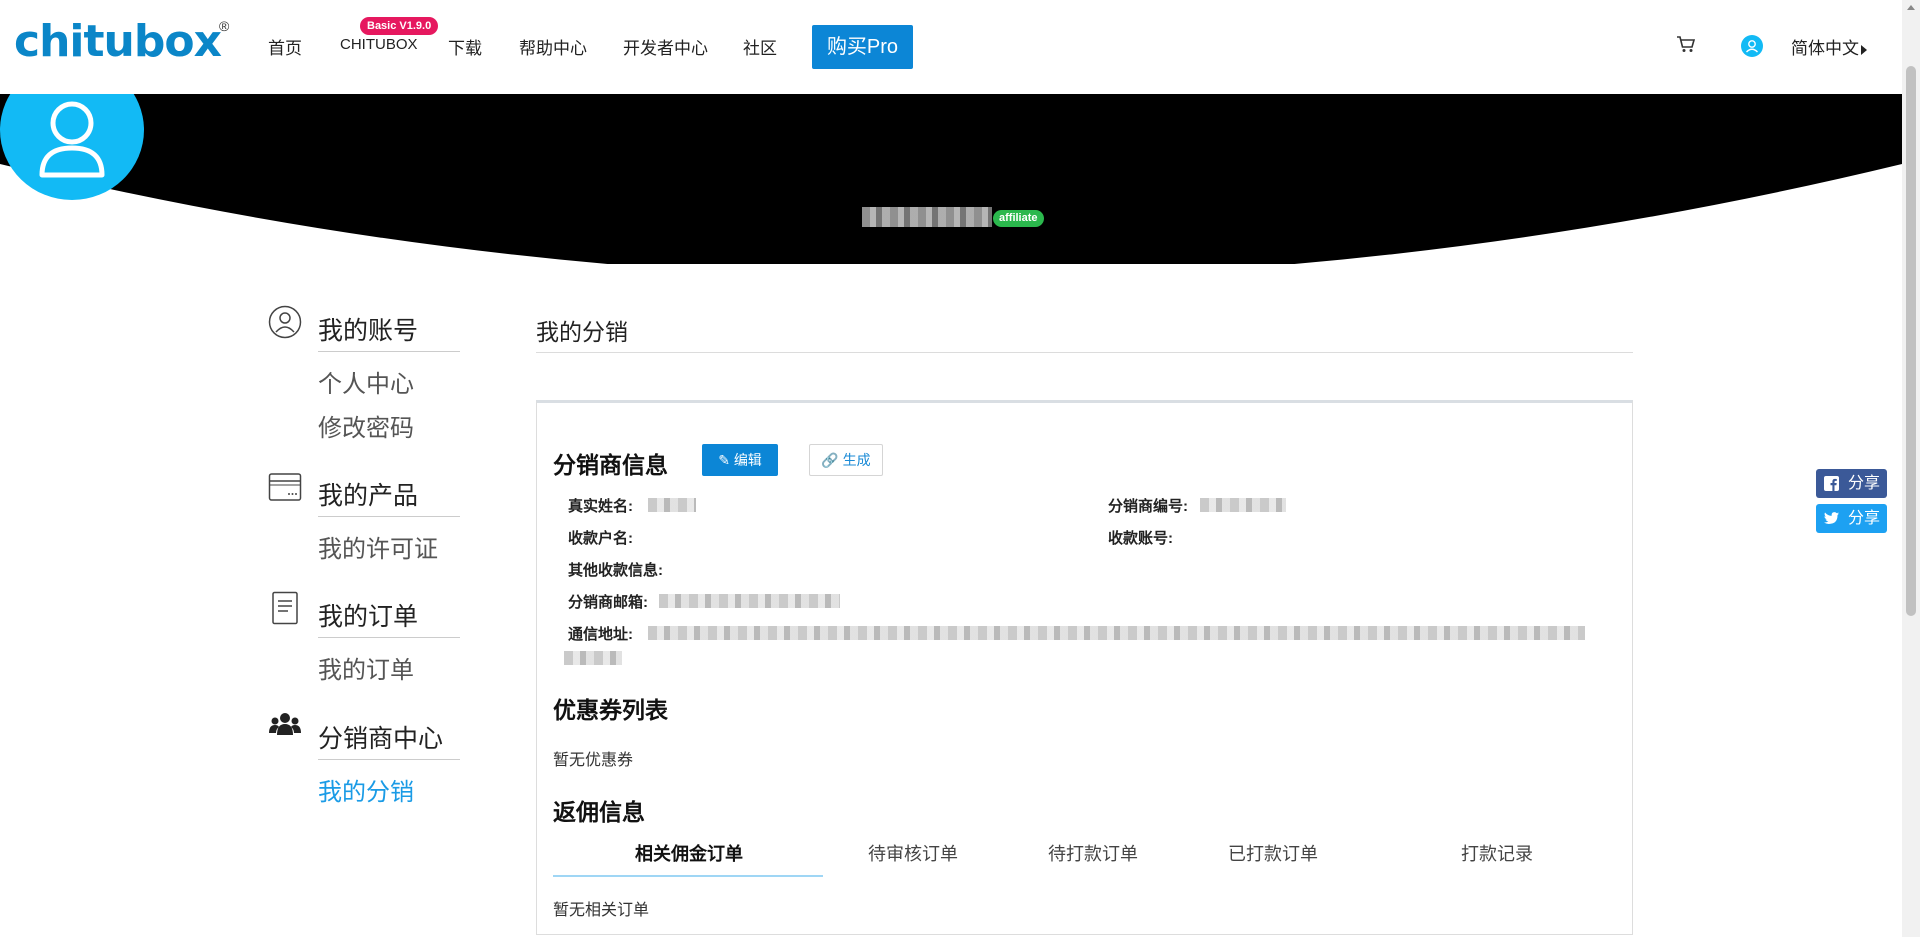 This screenshot has height=937, width=1920. What do you see at coordinates (608, 602) in the screenshot?
I see `label-email: 分销商邮箱:` at bounding box center [608, 602].